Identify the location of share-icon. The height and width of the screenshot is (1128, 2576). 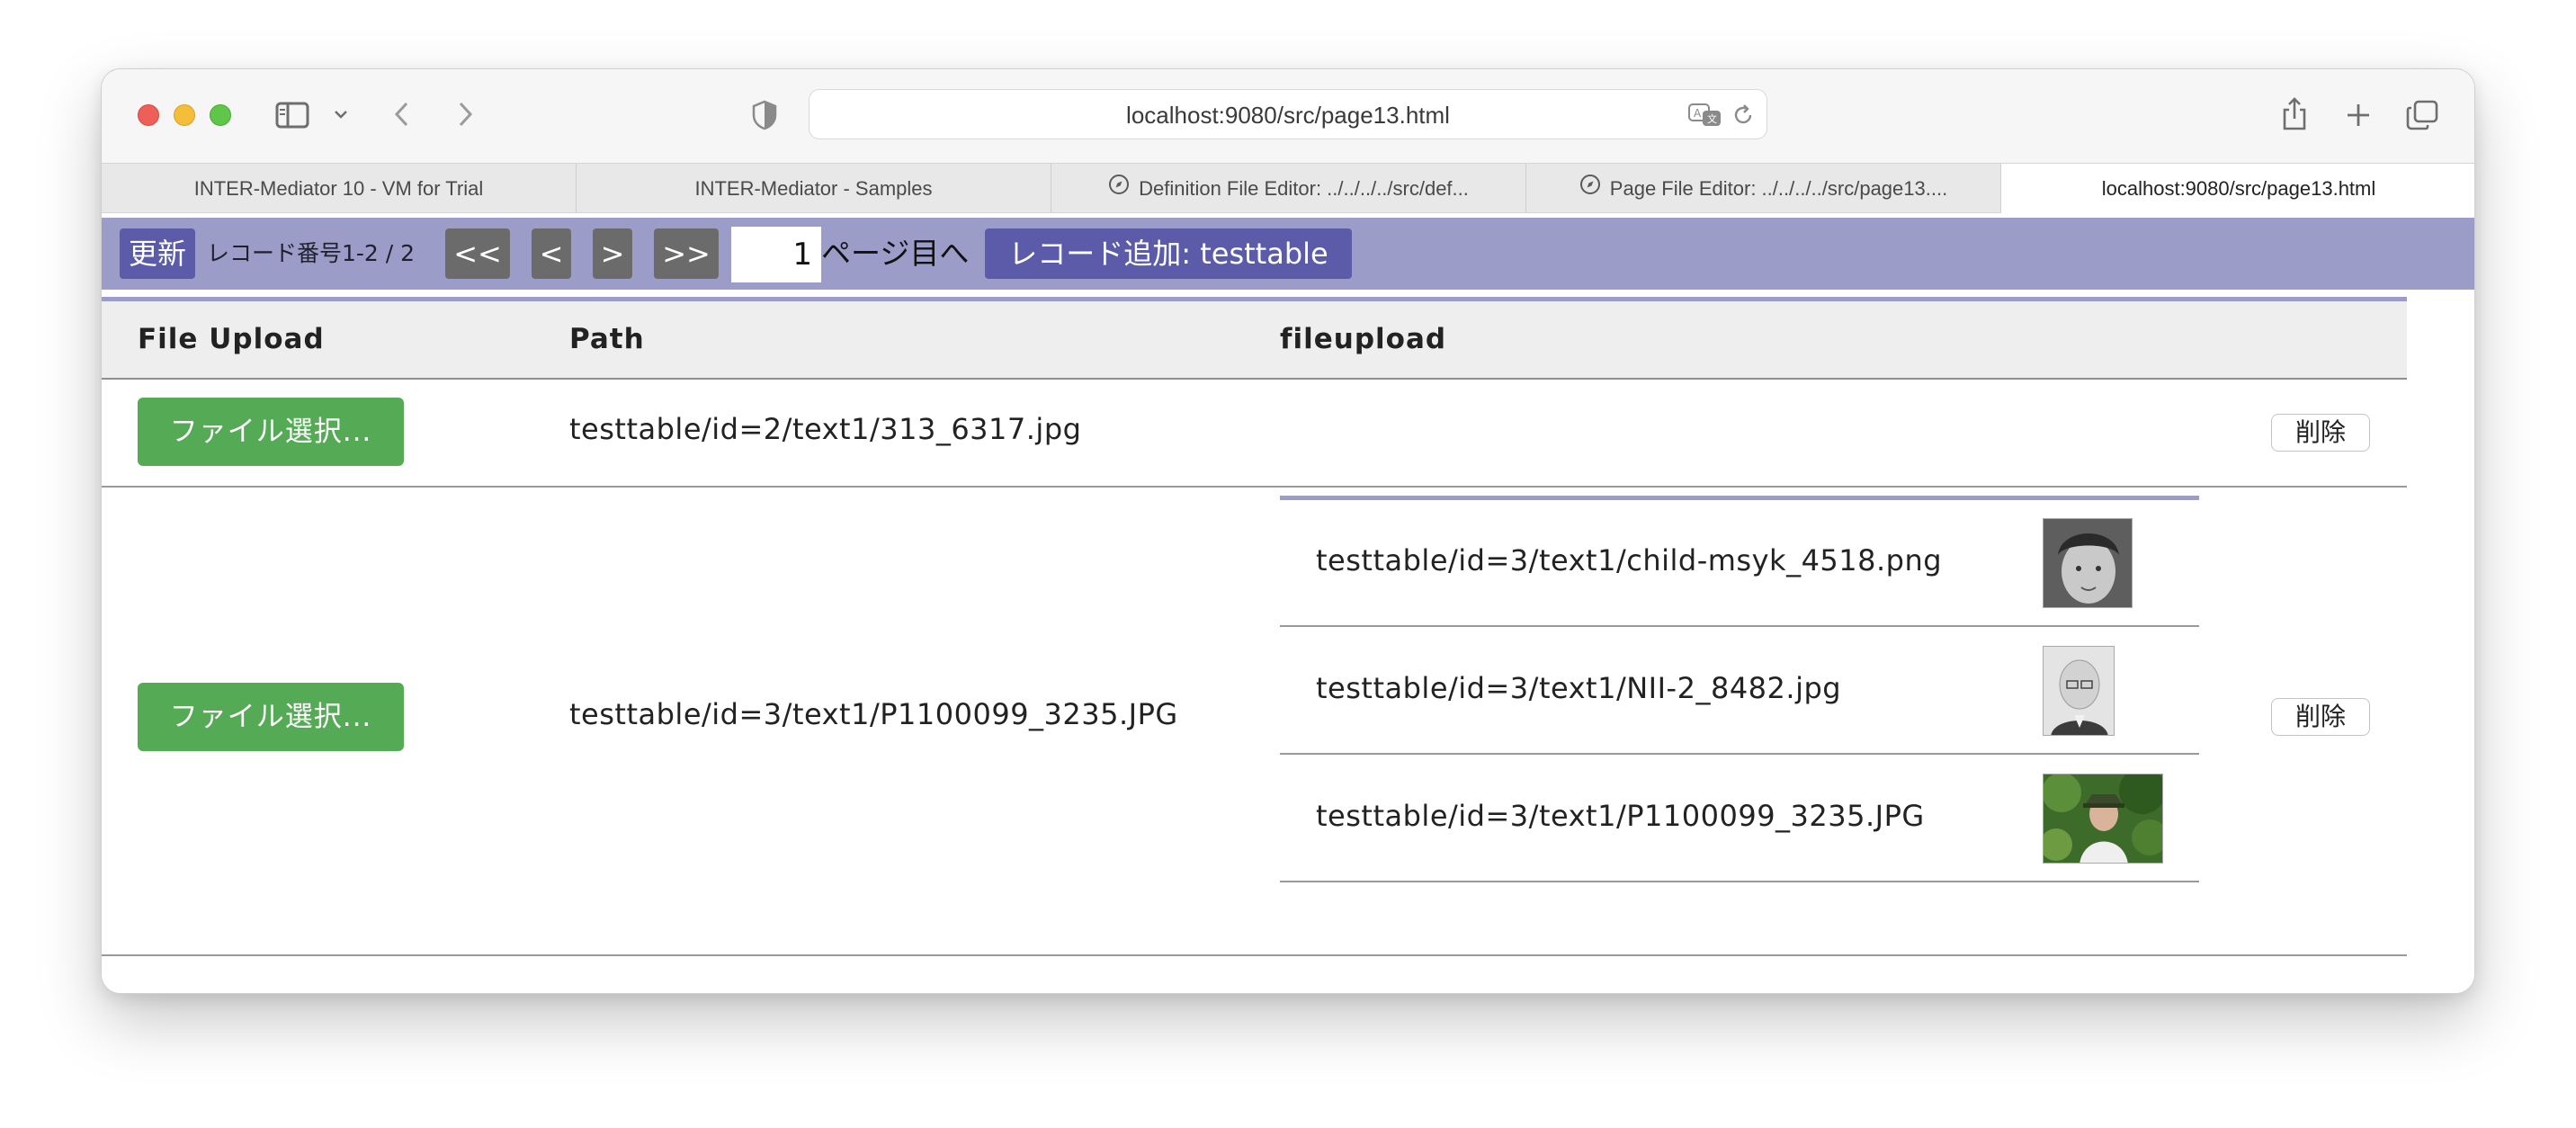
(2294, 114).